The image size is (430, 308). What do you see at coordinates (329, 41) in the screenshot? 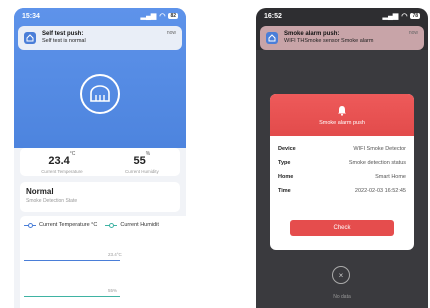
I see `notification-body: WIFI THSmoke sensor Smoke alarm` at bounding box center [329, 41].